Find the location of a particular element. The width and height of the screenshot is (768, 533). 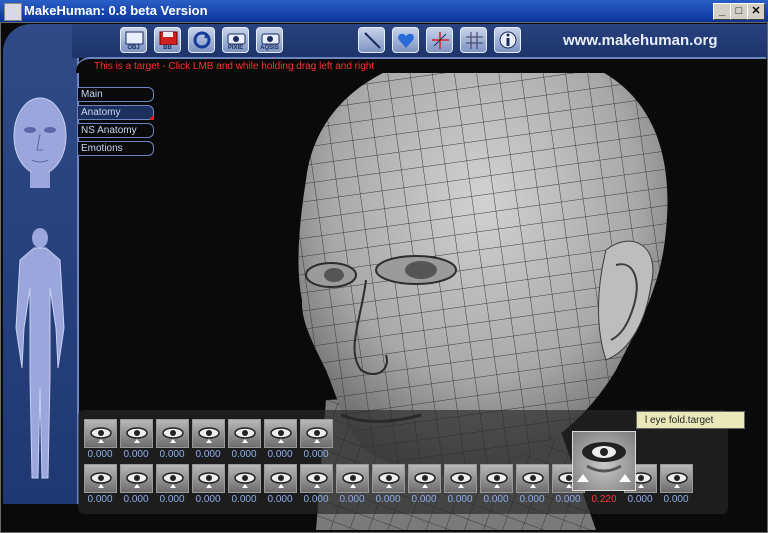

selected-target-preview is located at coordinates (604, 461).